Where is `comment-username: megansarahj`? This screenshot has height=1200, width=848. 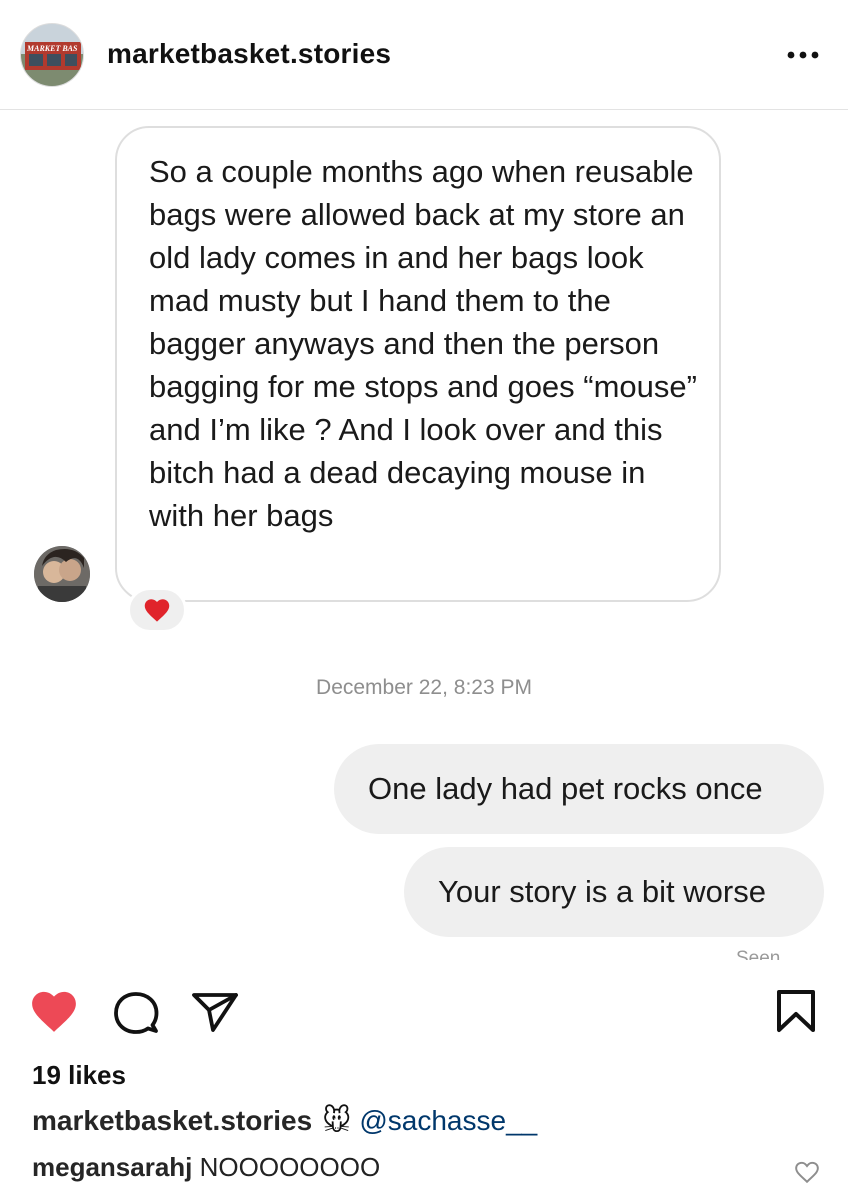
comment-username: megansarahj is located at coordinates (112, 1167).